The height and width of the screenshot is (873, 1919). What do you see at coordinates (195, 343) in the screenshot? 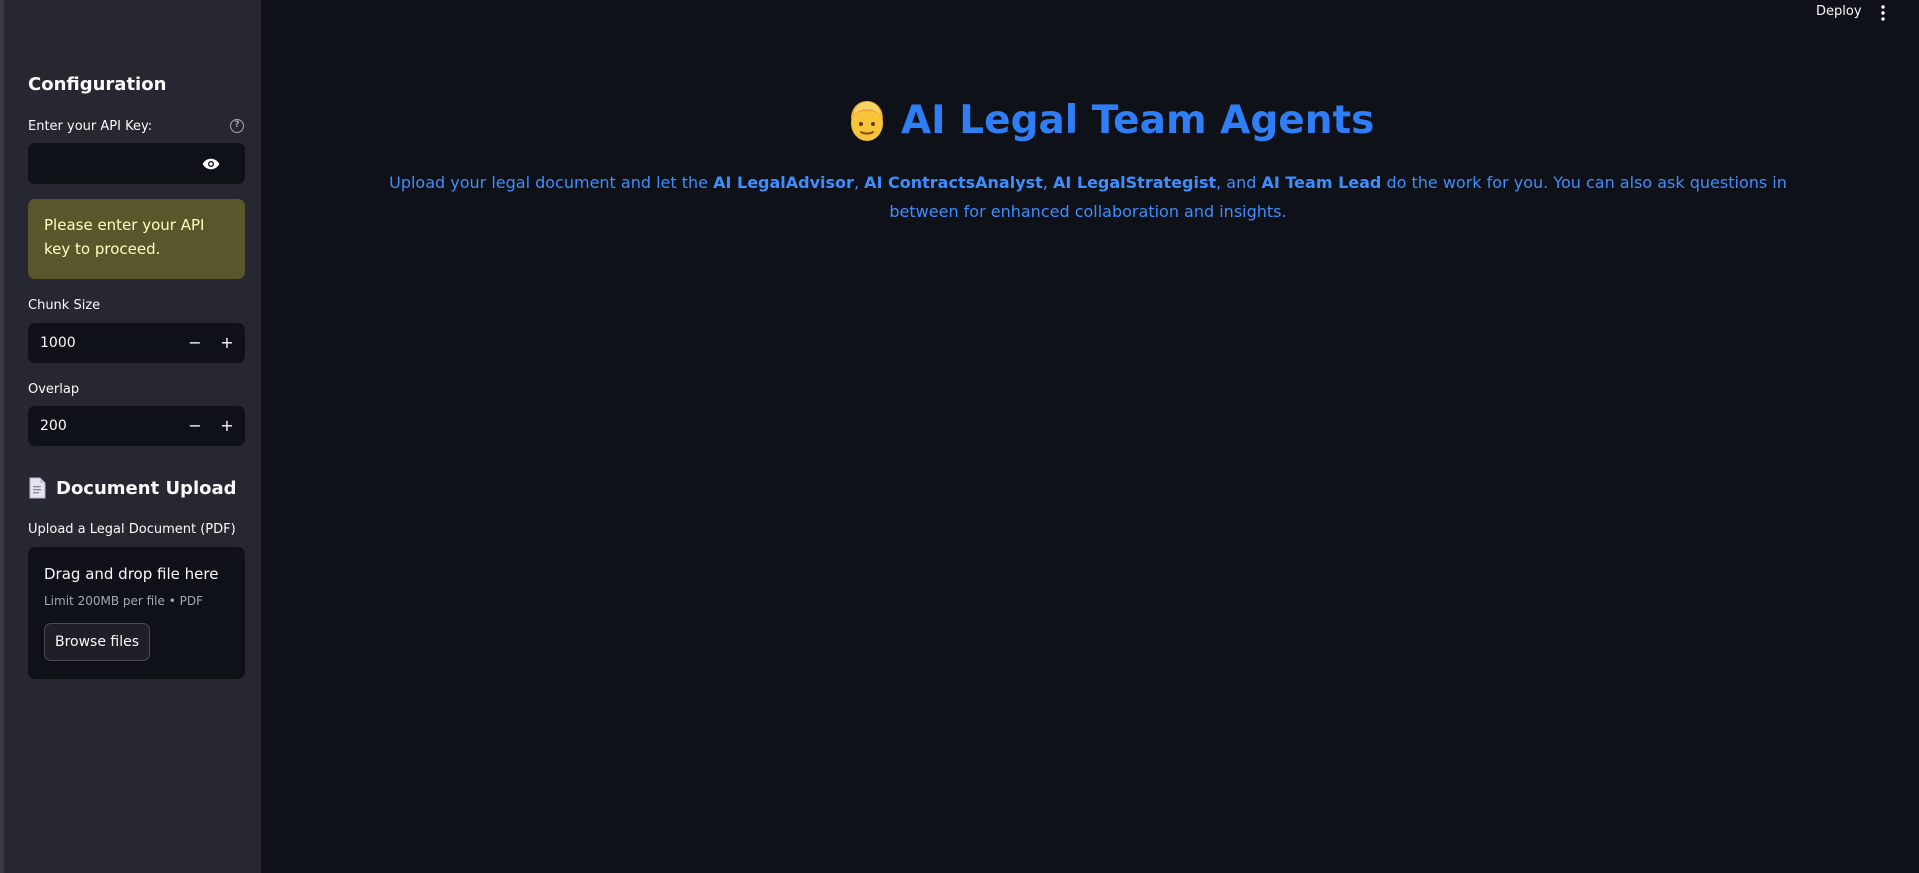
I see `chunk-size-decrement-button: −` at bounding box center [195, 343].